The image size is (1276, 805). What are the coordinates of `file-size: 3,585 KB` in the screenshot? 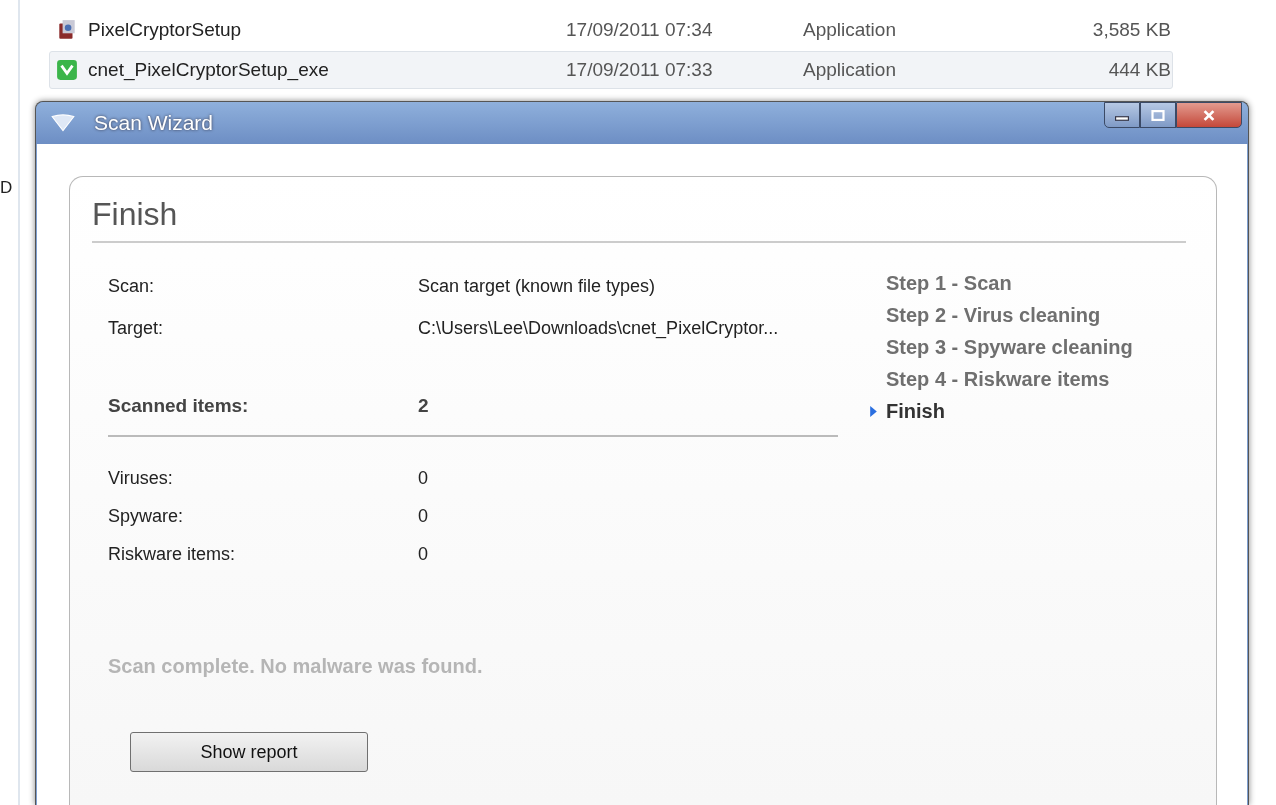 It's located at (1131, 30).